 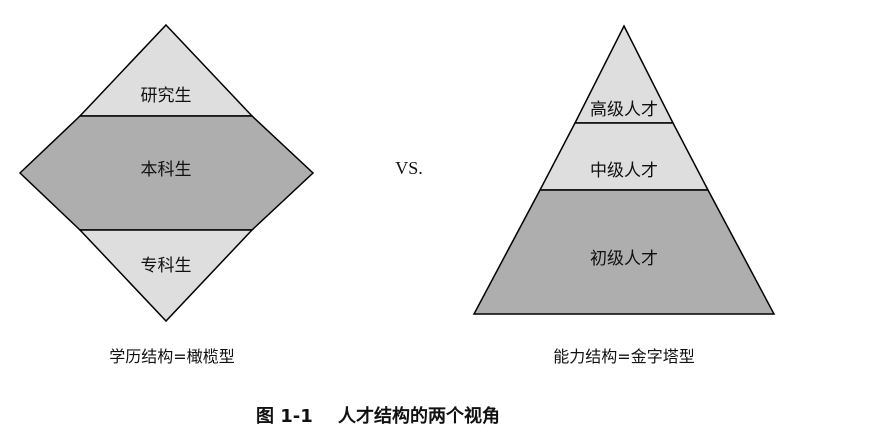 I want to click on olive-middle-label: 本科生, so click(x=166, y=170).